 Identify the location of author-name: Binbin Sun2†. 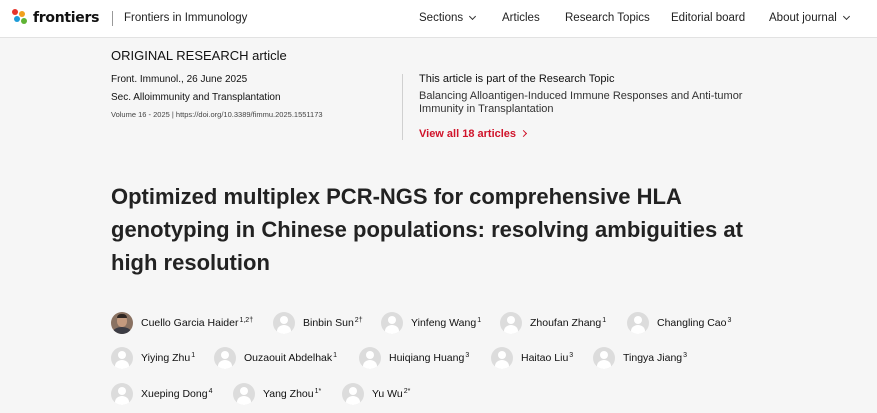
(333, 323).